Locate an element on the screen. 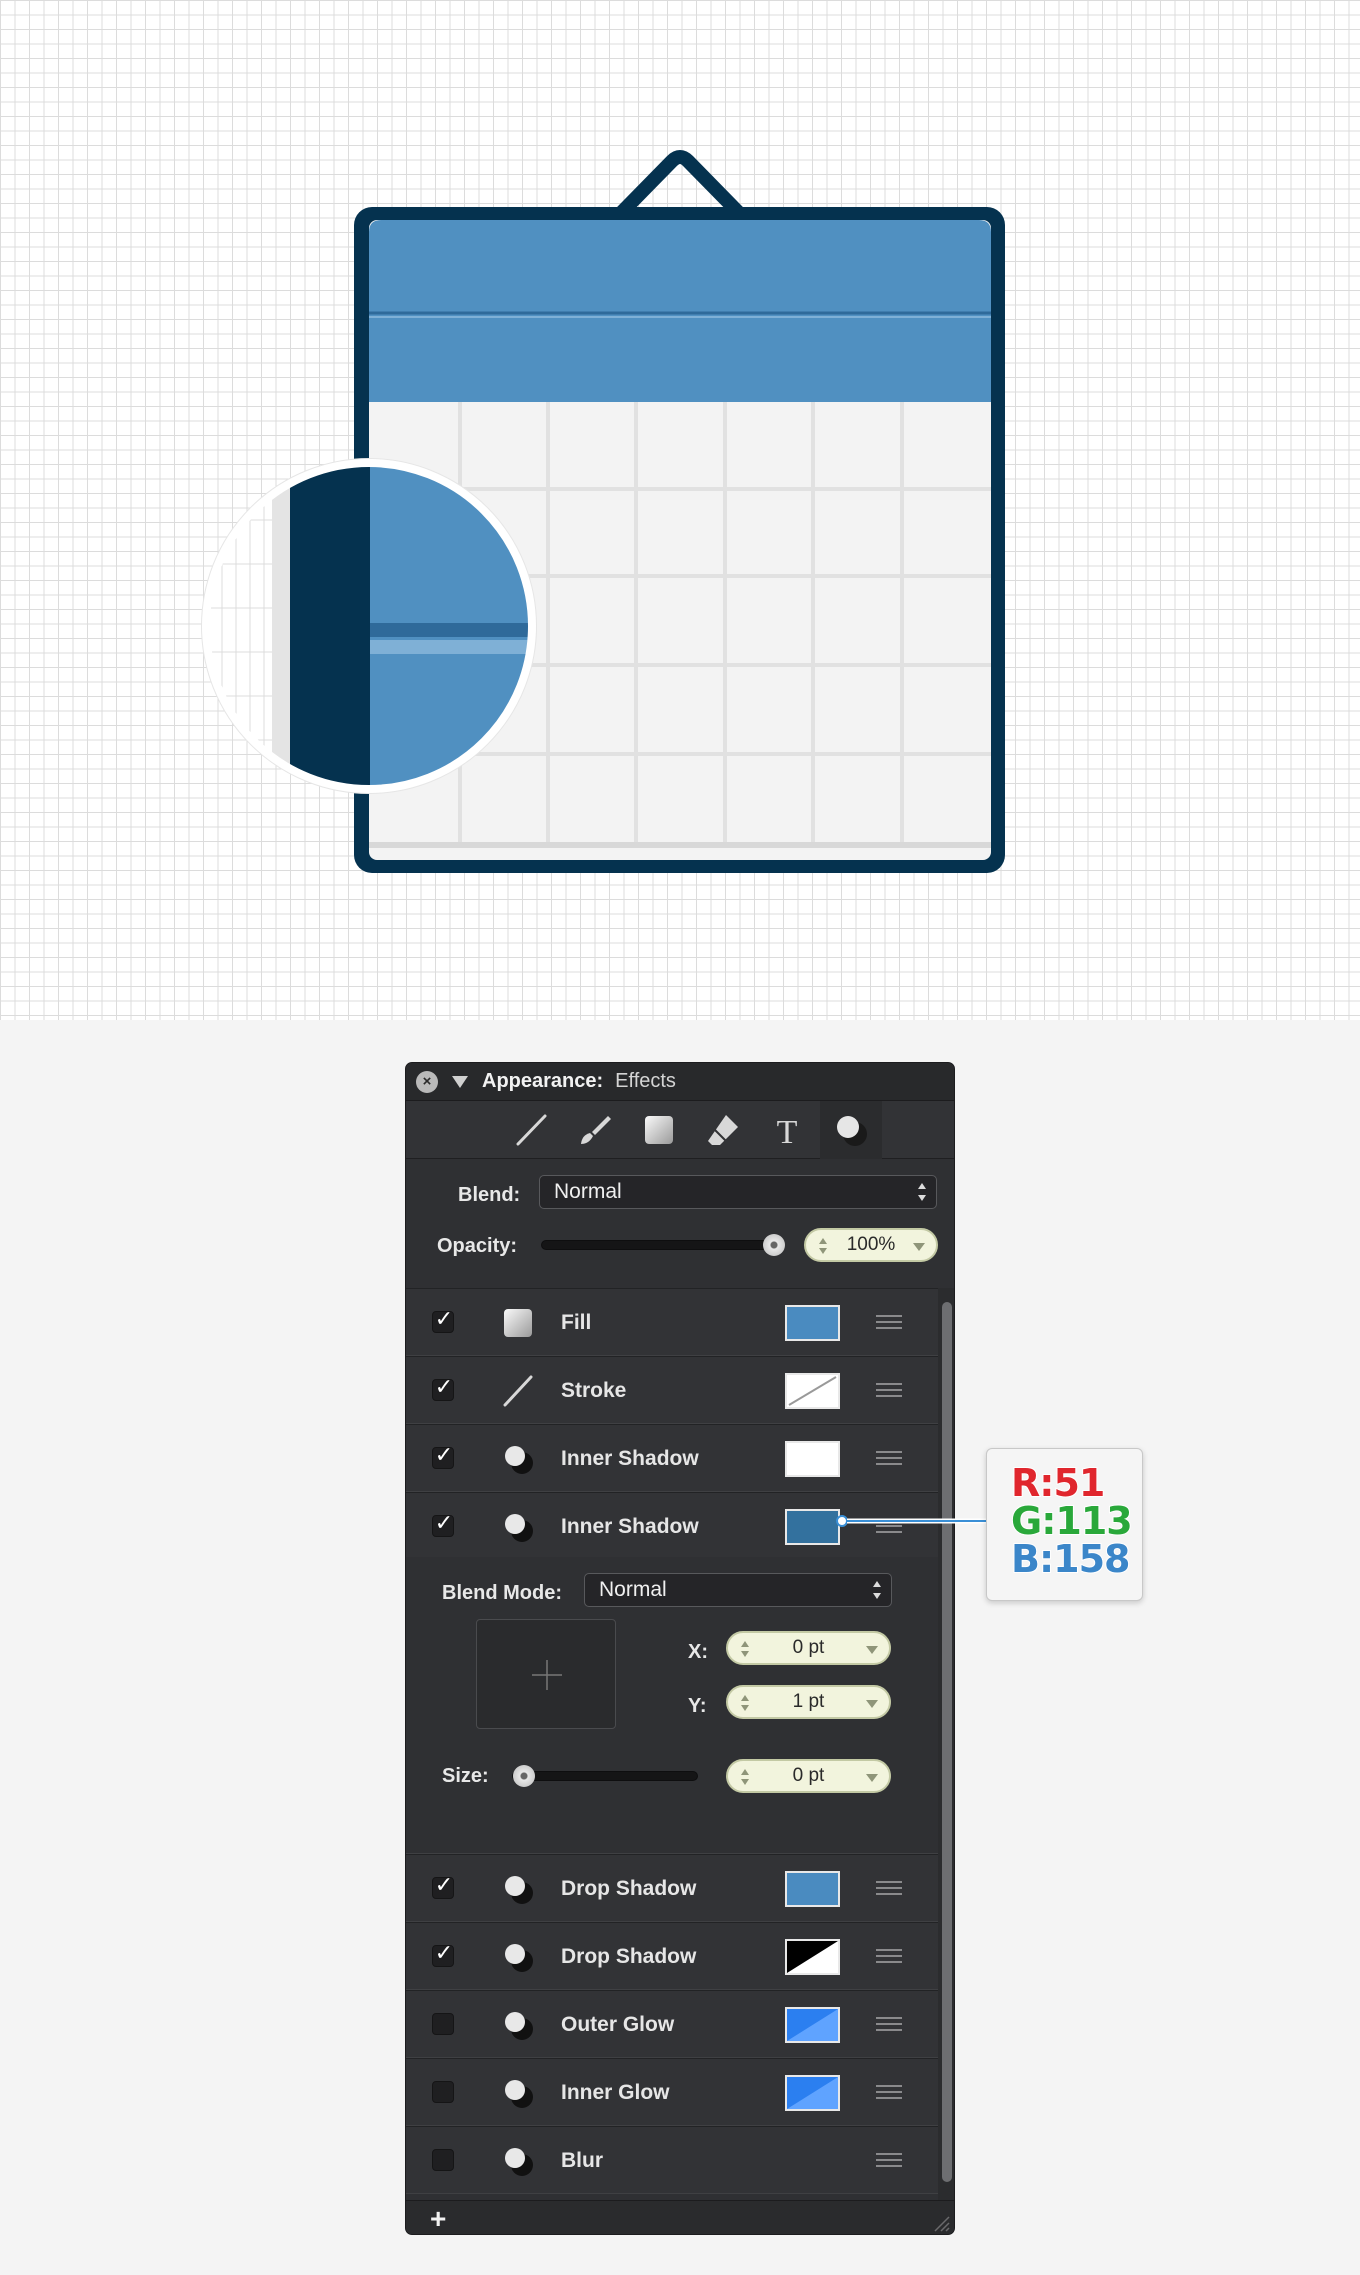 This screenshot has width=1360, height=2275. stroke-icon-wrap is located at coordinates (518, 1391).